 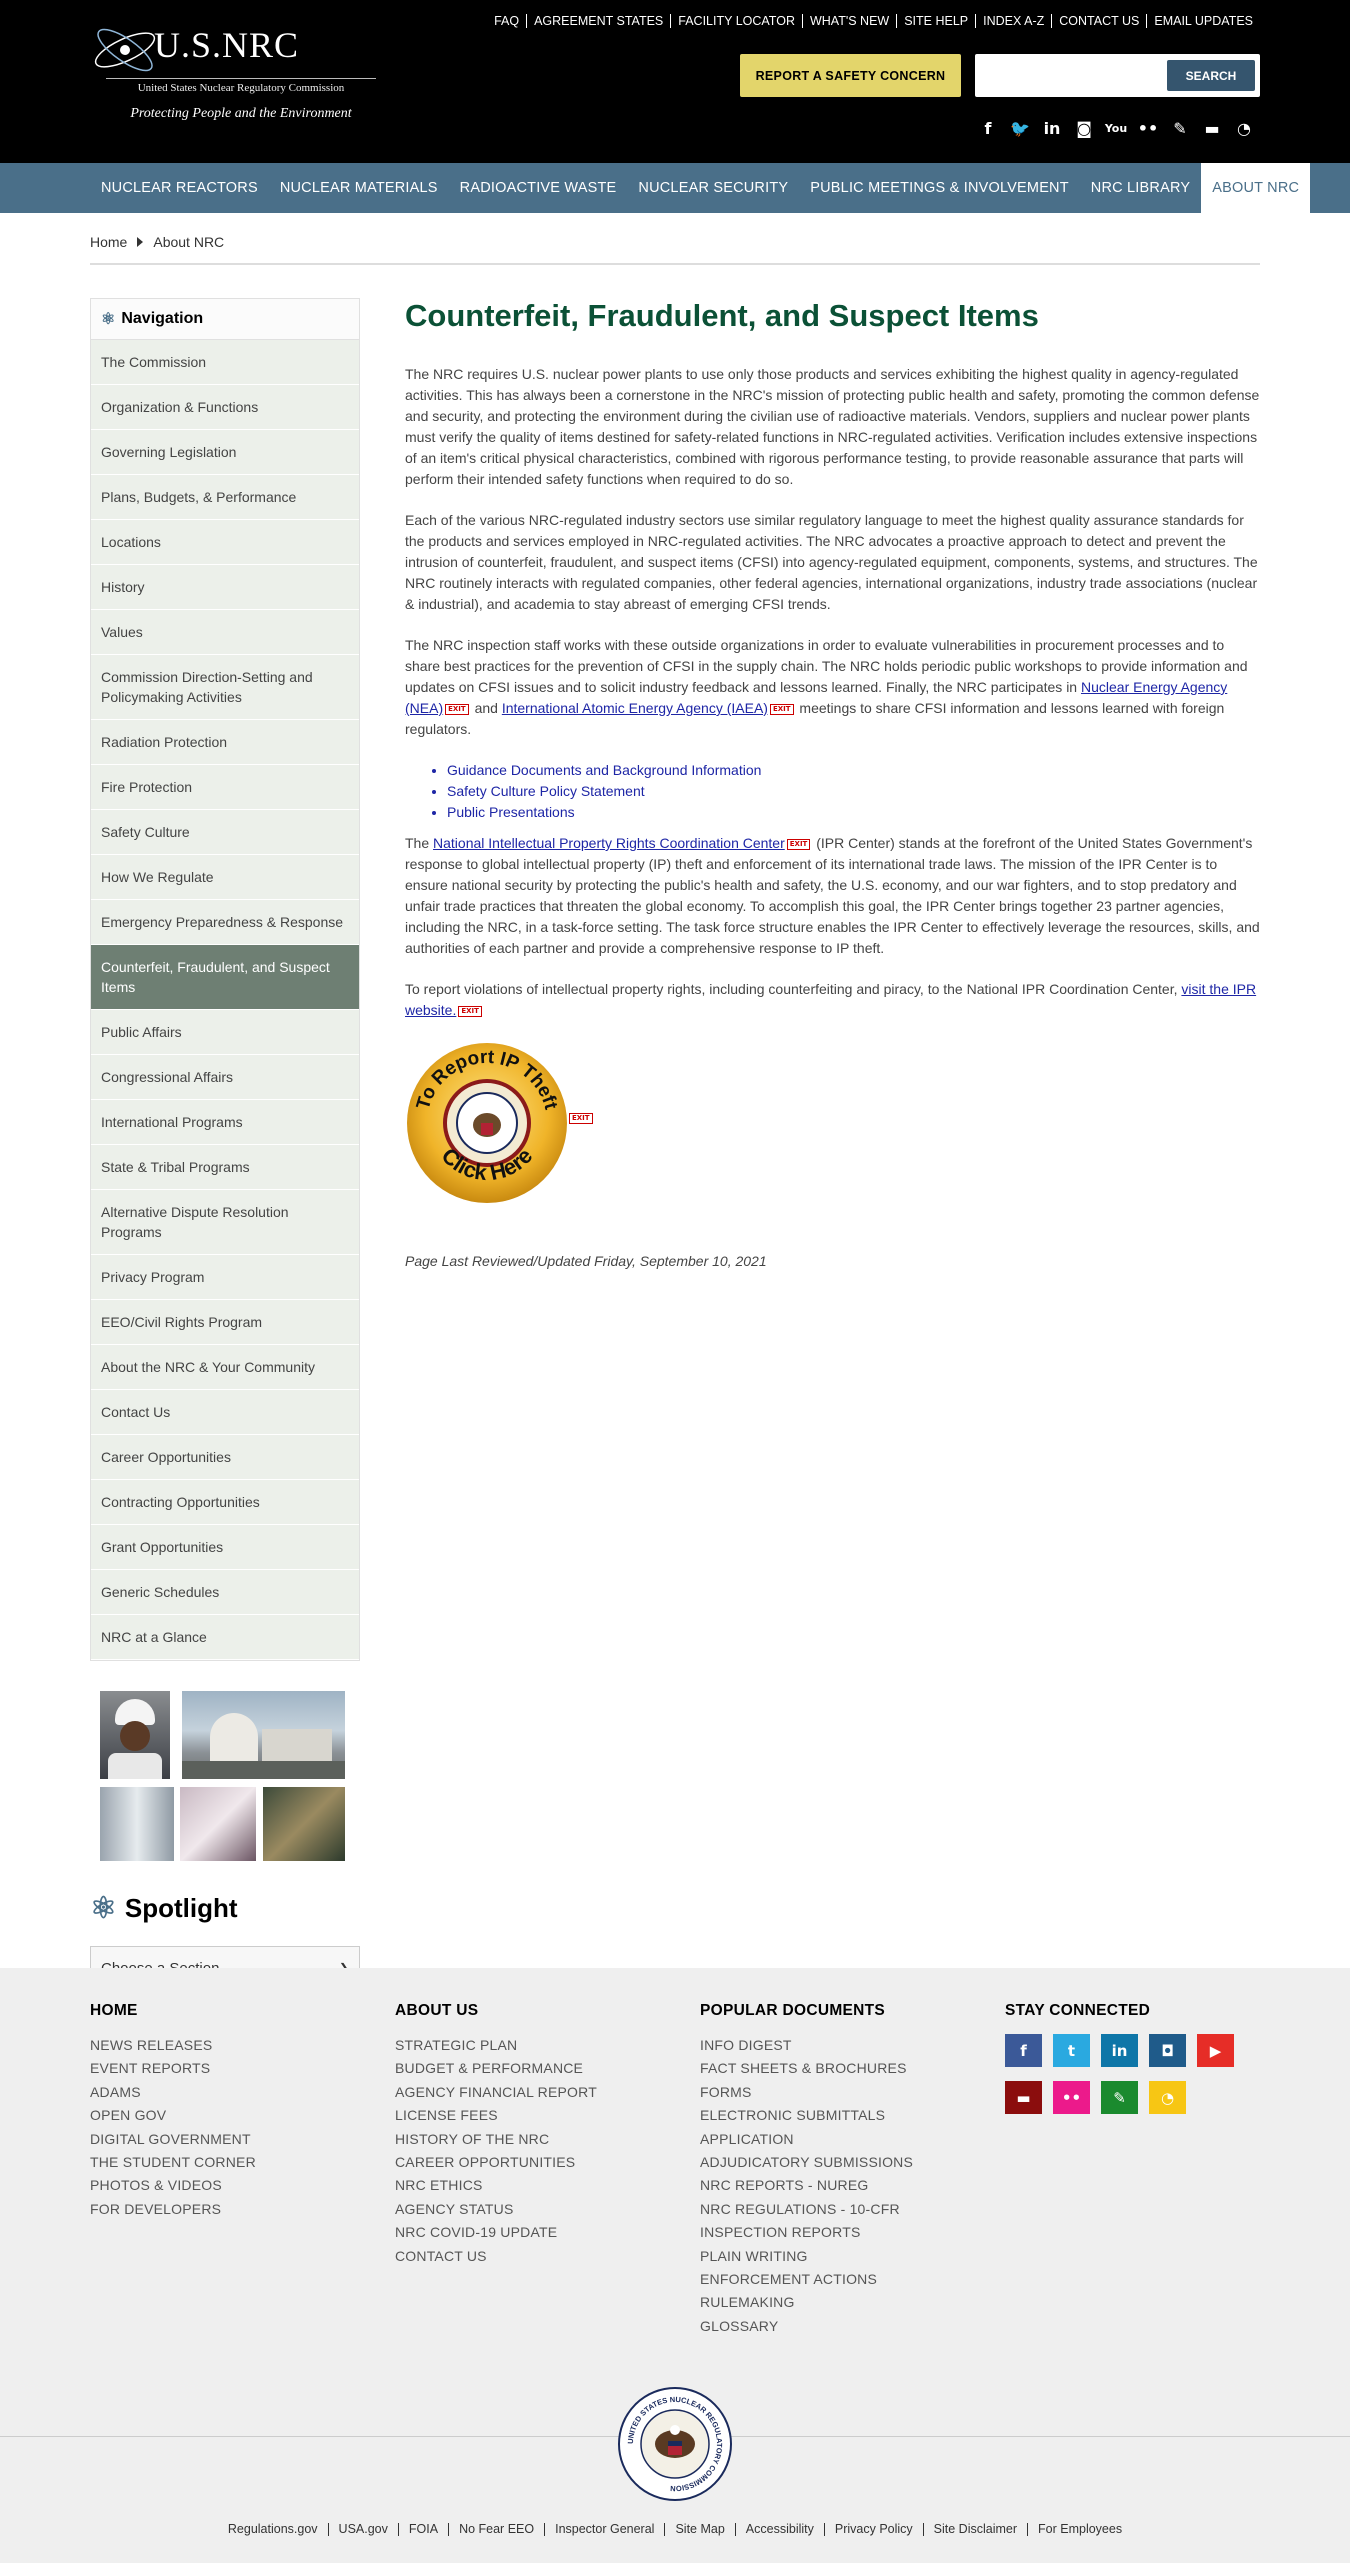 What do you see at coordinates (1020, 128) in the screenshot?
I see `twitter-icon: 🐦` at bounding box center [1020, 128].